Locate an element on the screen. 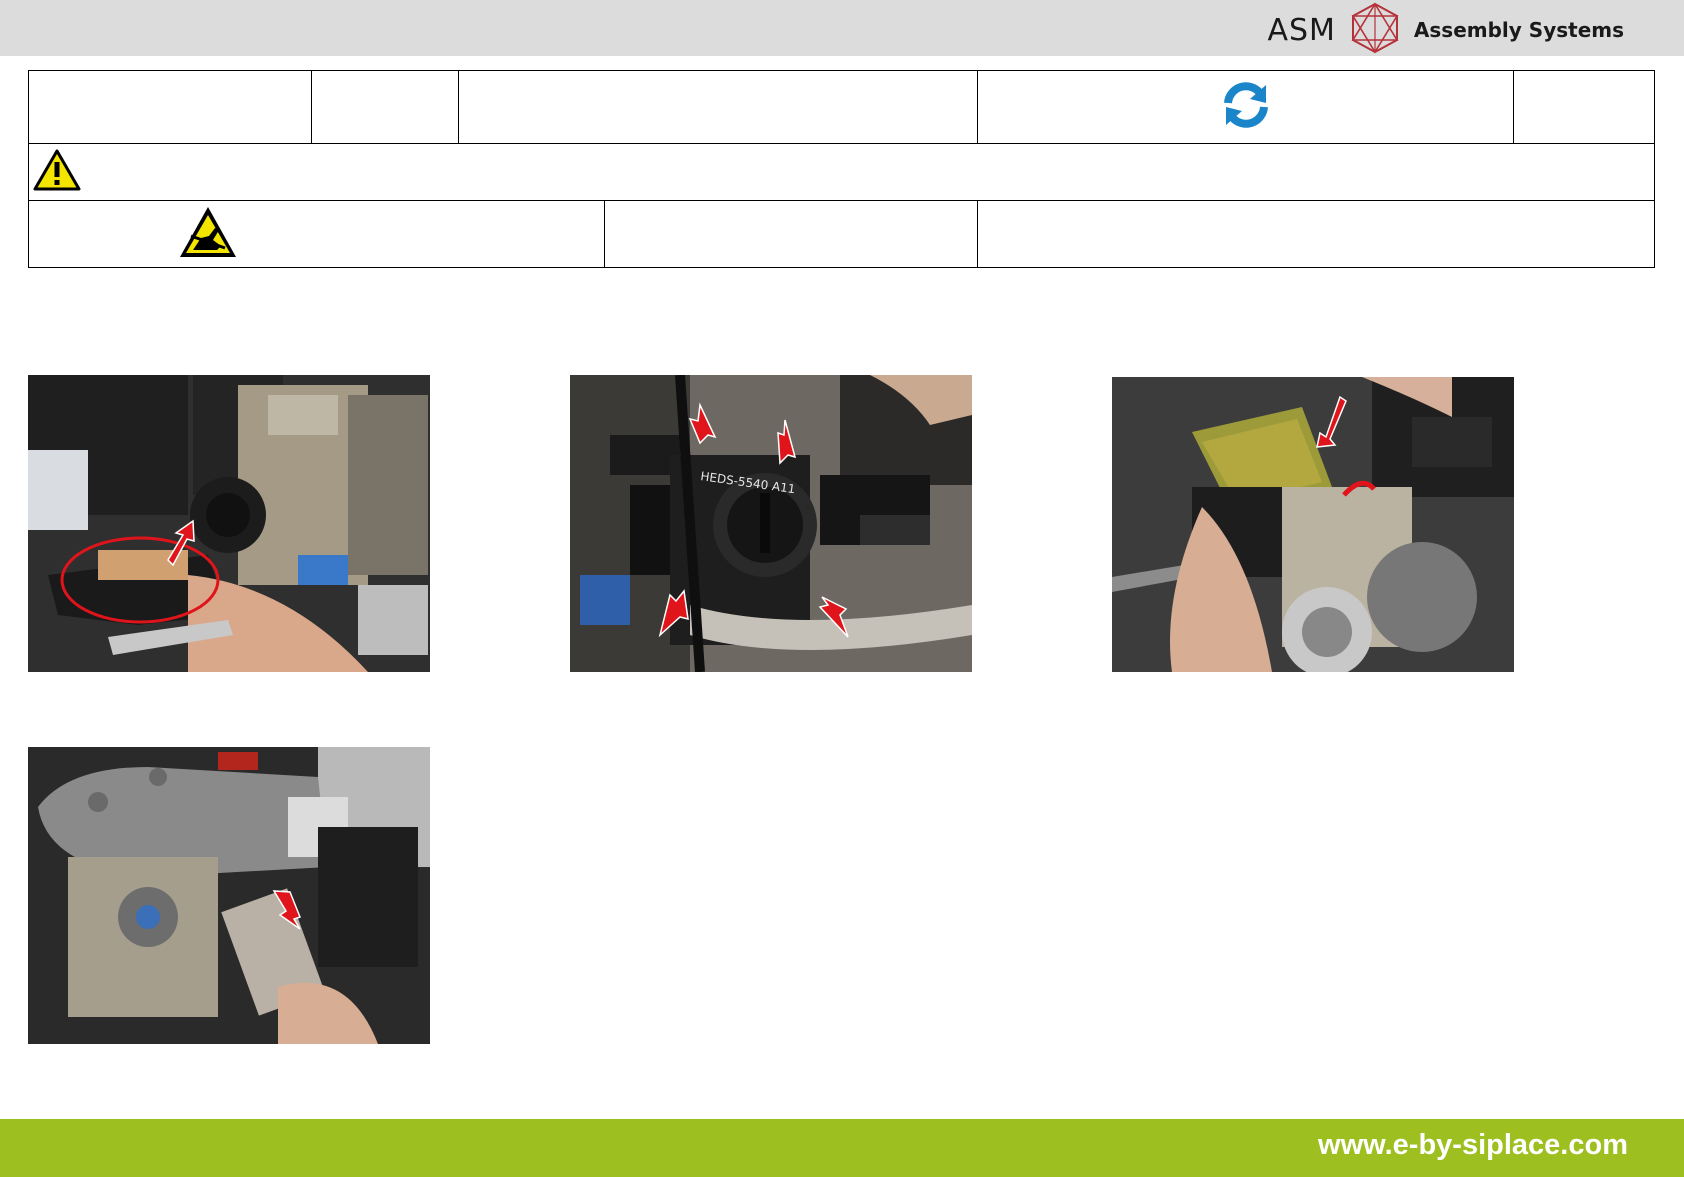 The width and height of the screenshot is (1684, 1177). page-header: ASM Assembly Systems is located at coordinates (842, 28).